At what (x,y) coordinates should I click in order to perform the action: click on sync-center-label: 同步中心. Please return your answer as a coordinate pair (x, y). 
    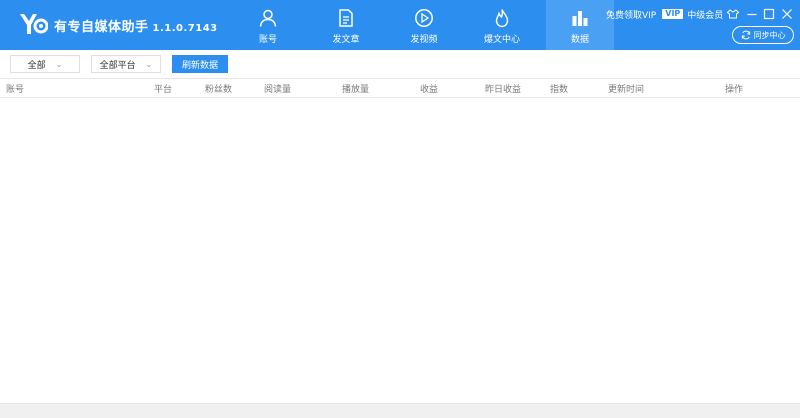
    Looking at the image, I should click on (769, 35).